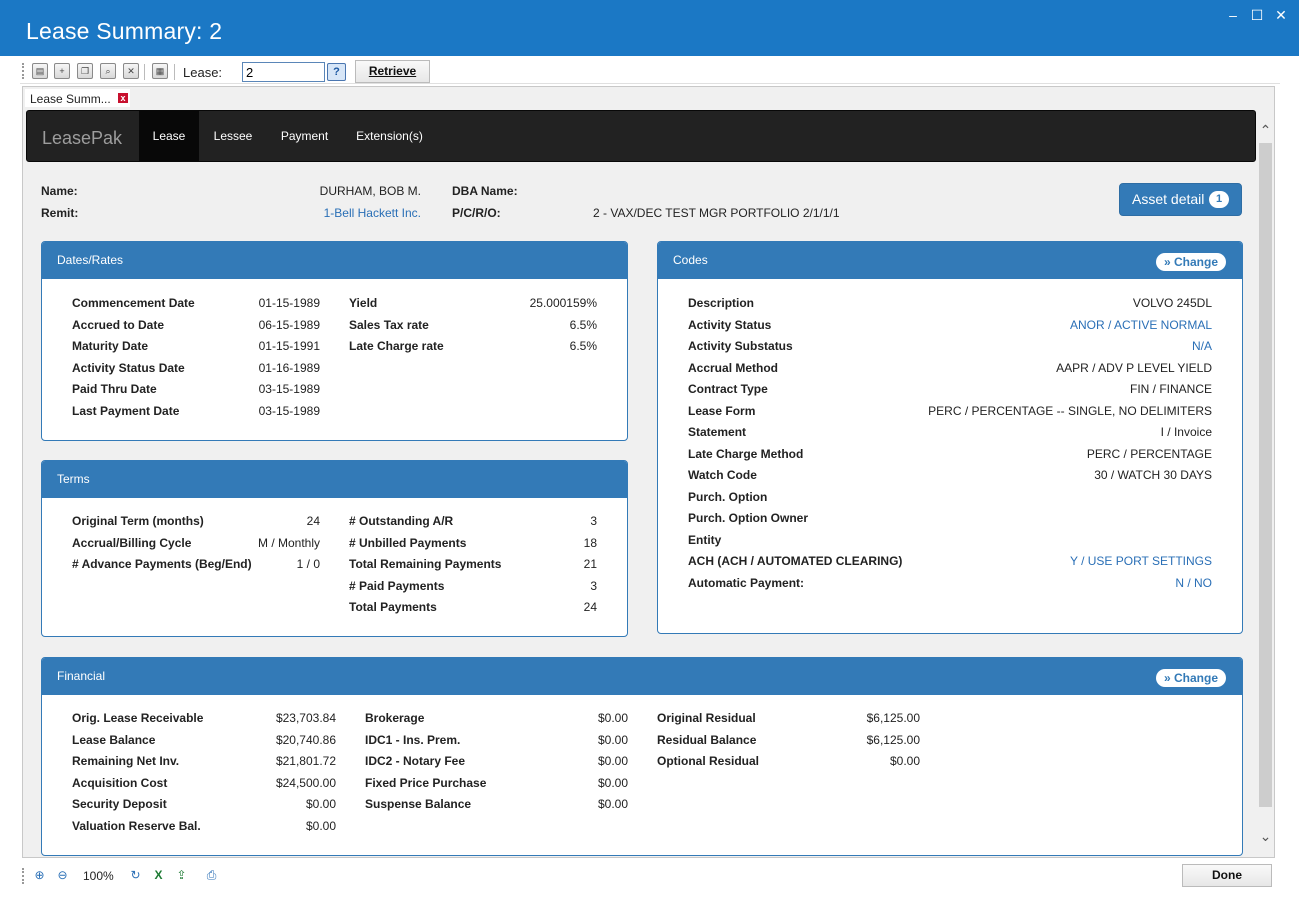 This screenshot has width=1299, height=909. I want to click on delete-record-icon: ✕, so click(131, 71).